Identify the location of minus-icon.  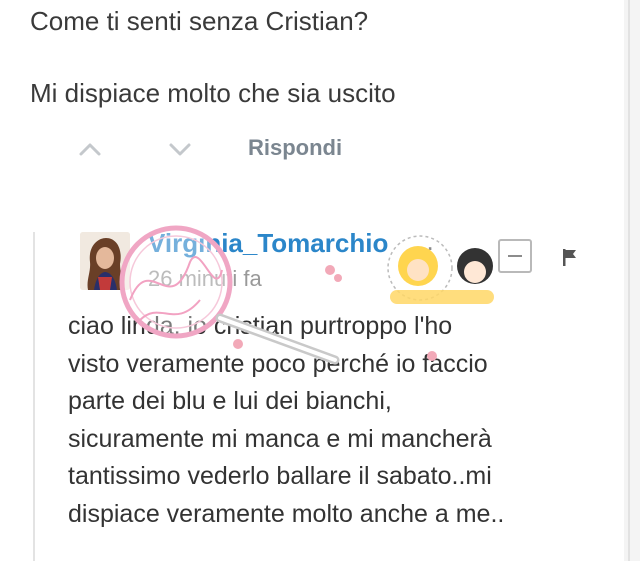
(515, 256).